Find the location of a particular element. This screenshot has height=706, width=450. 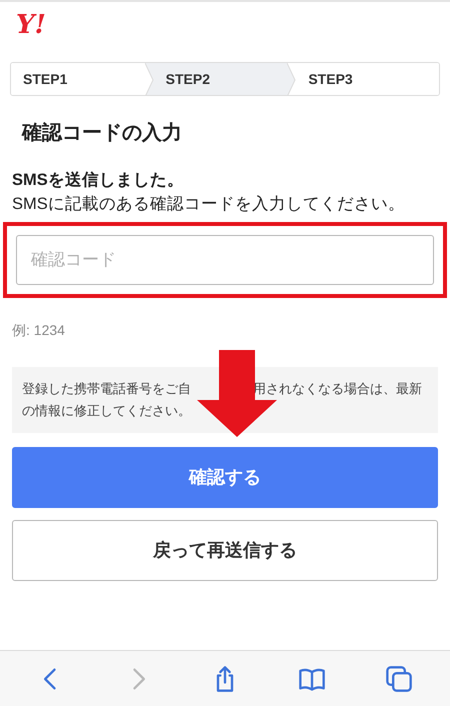

notice-text: の情報に修正してください。 is located at coordinates (106, 410).